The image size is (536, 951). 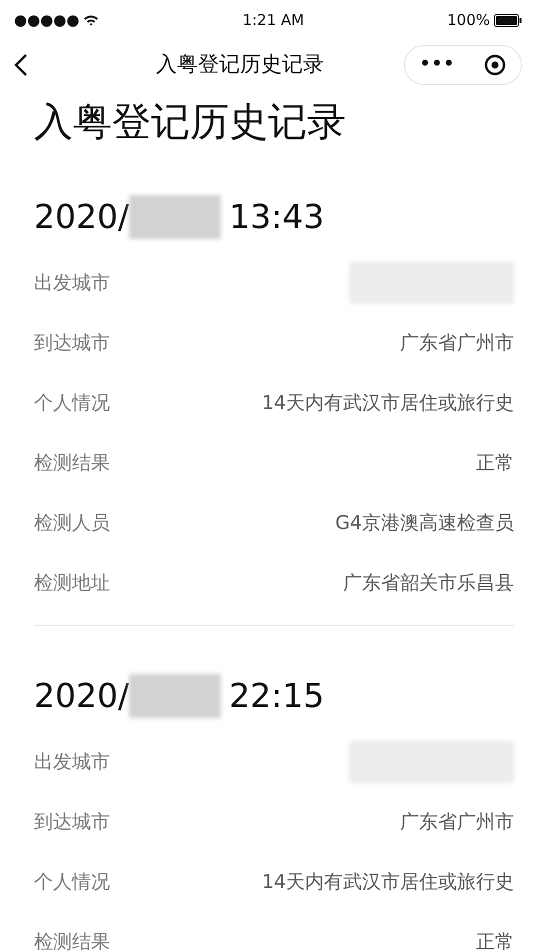 What do you see at coordinates (47, 20) in the screenshot?
I see `signal-icon: ●●●●●` at bounding box center [47, 20].